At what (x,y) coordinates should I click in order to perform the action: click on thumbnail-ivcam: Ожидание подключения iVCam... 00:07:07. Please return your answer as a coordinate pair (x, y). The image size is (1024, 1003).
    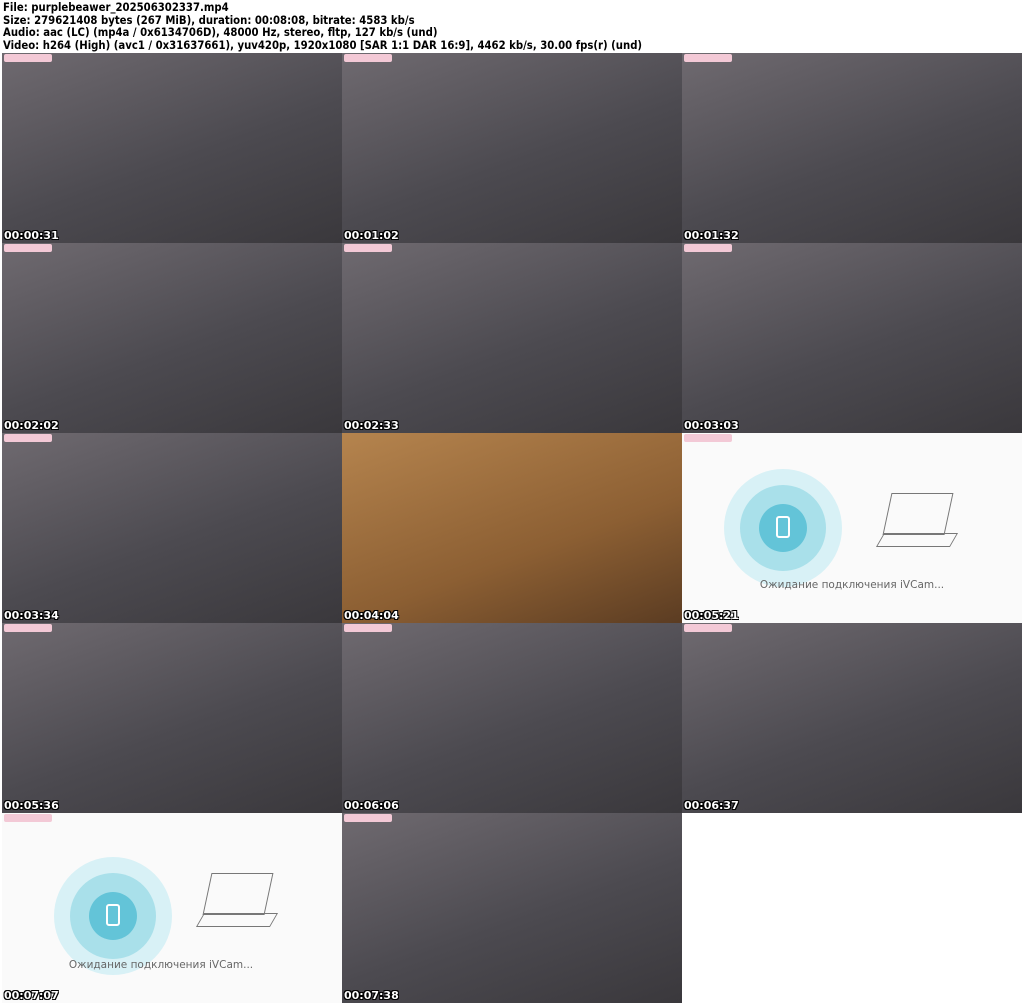
    Looking at the image, I should click on (172, 908).